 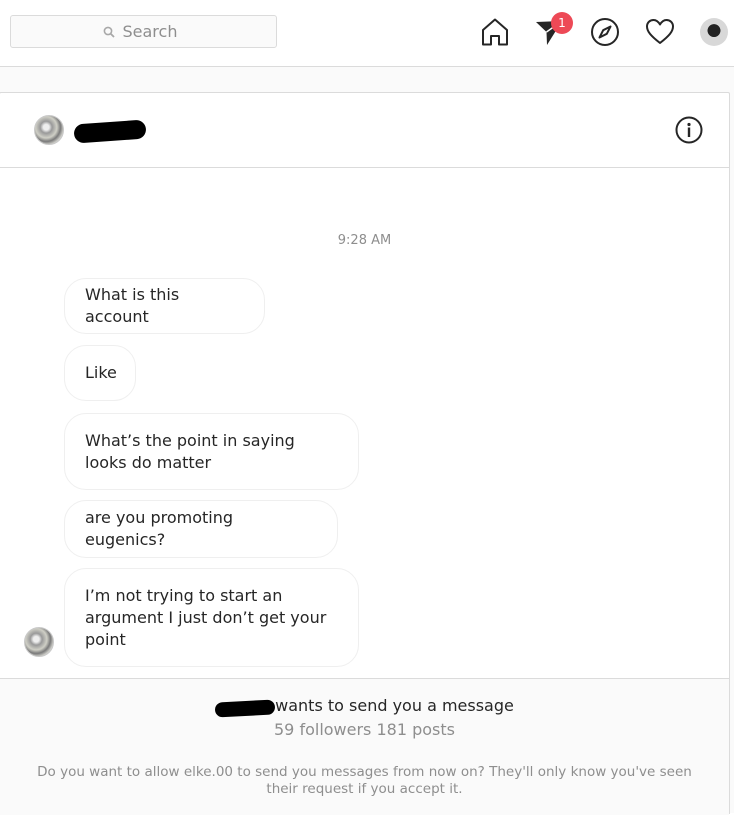 I want to click on info-icon, so click(x=689, y=130).